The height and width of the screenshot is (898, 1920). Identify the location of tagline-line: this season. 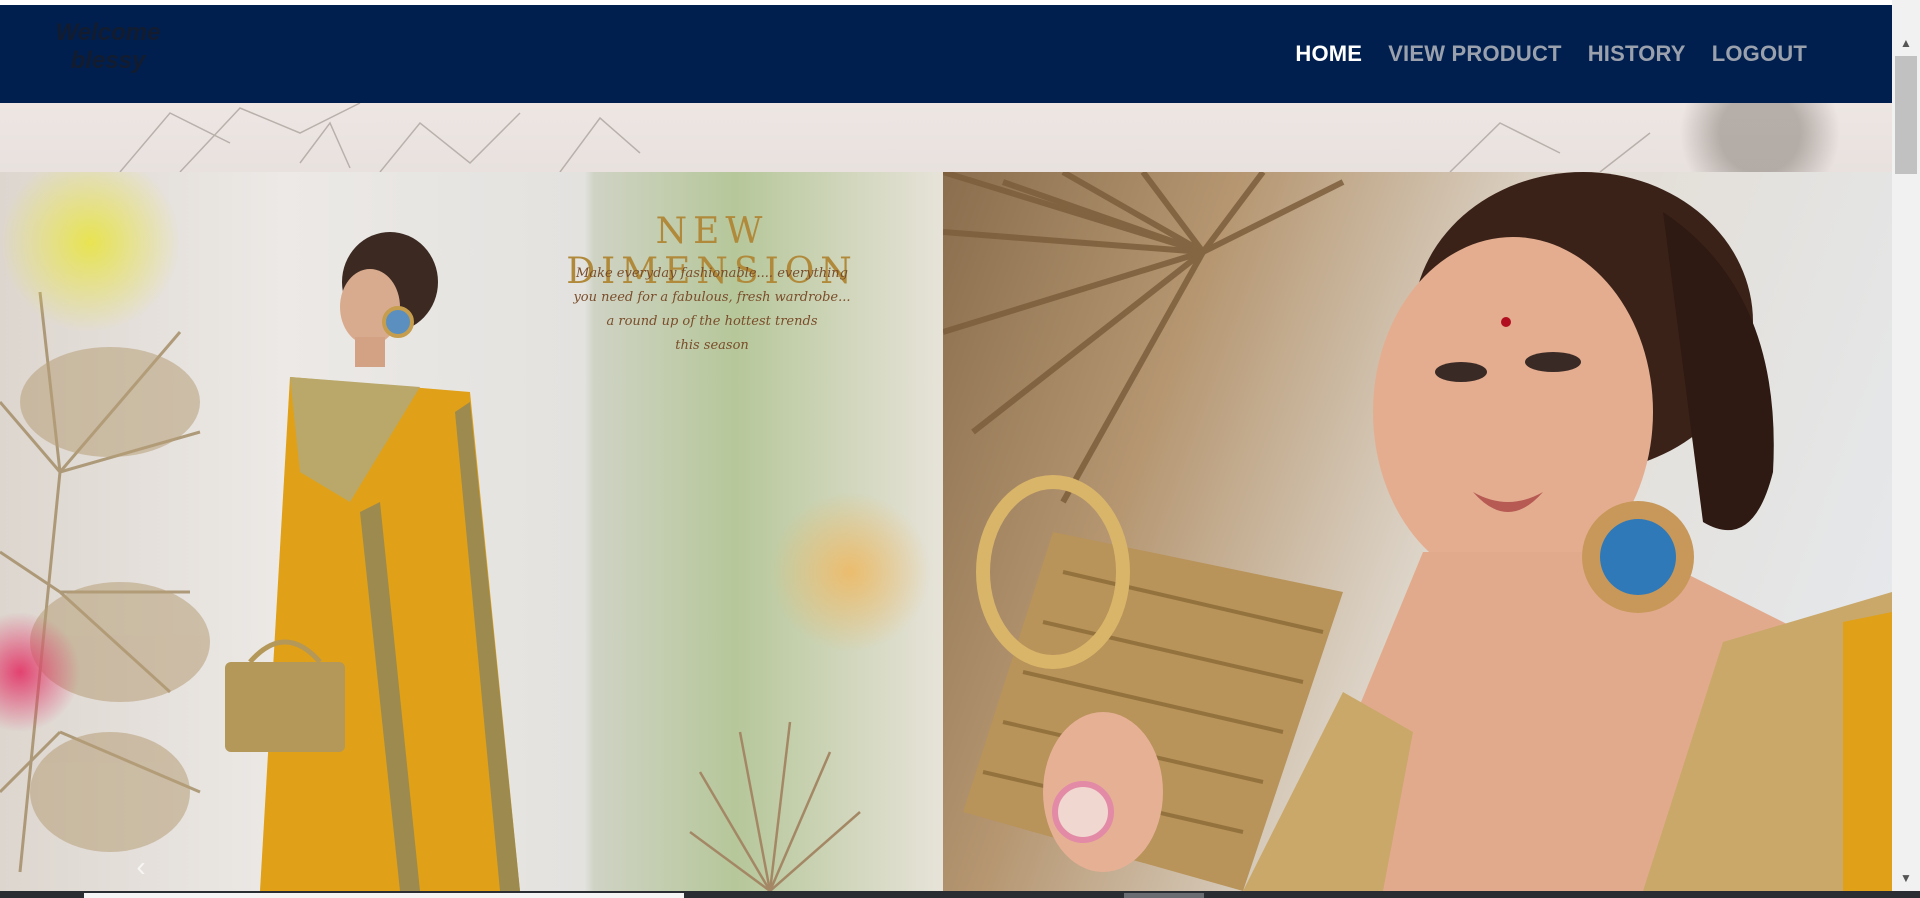
(712, 345).